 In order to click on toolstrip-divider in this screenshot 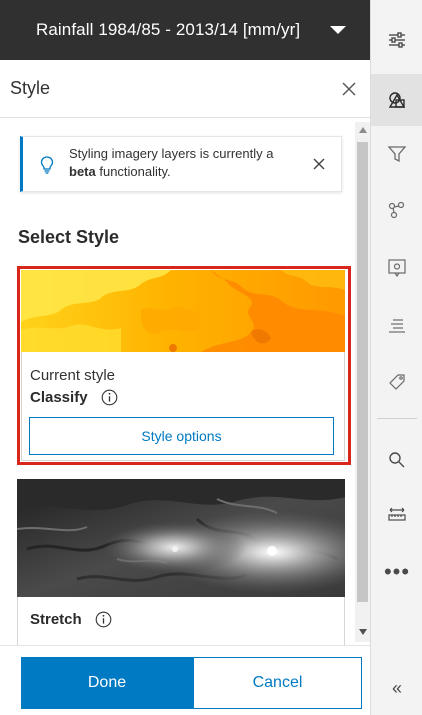, I will do `click(397, 418)`.